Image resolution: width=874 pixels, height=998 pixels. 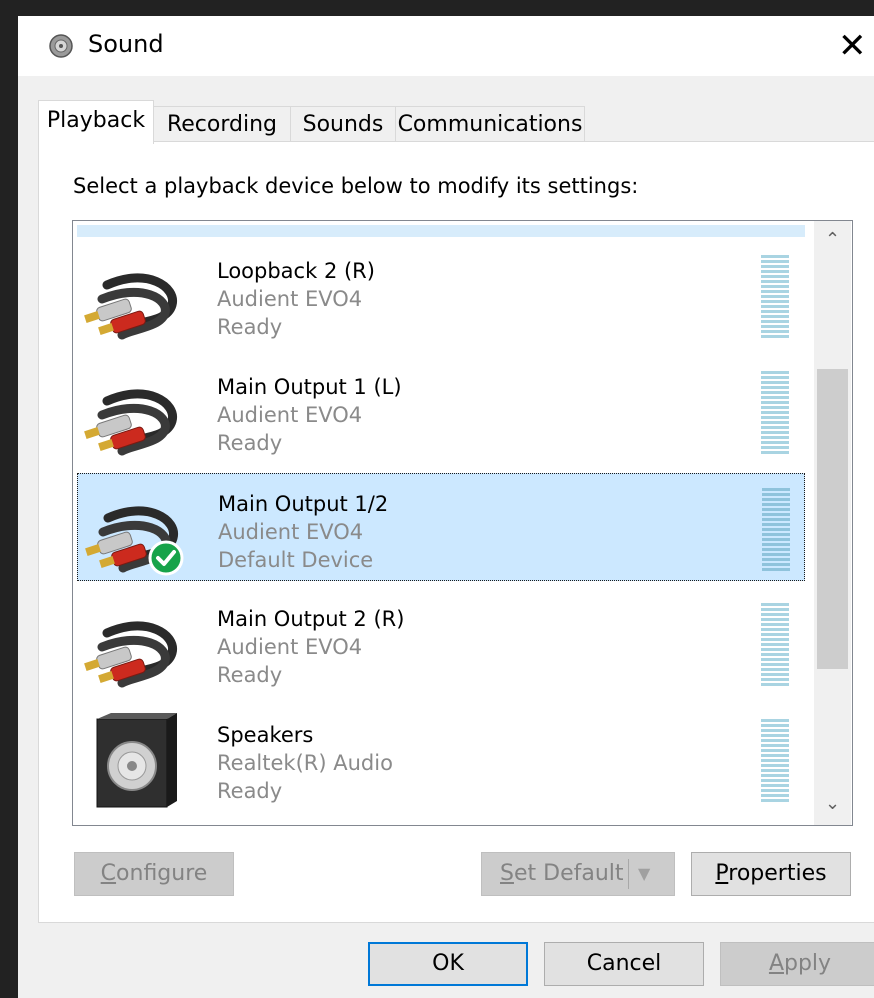 I want to click on device-item-loopback-2: Loopback 2 (R) Audient EVO4 Ready, so click(x=441, y=295).